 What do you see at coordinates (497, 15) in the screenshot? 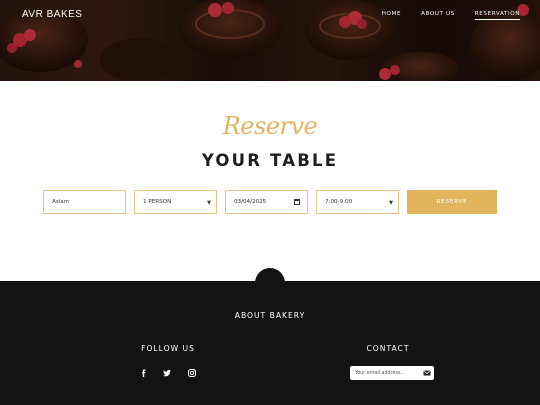
I see `nav-reservation: RESERVATION` at bounding box center [497, 15].